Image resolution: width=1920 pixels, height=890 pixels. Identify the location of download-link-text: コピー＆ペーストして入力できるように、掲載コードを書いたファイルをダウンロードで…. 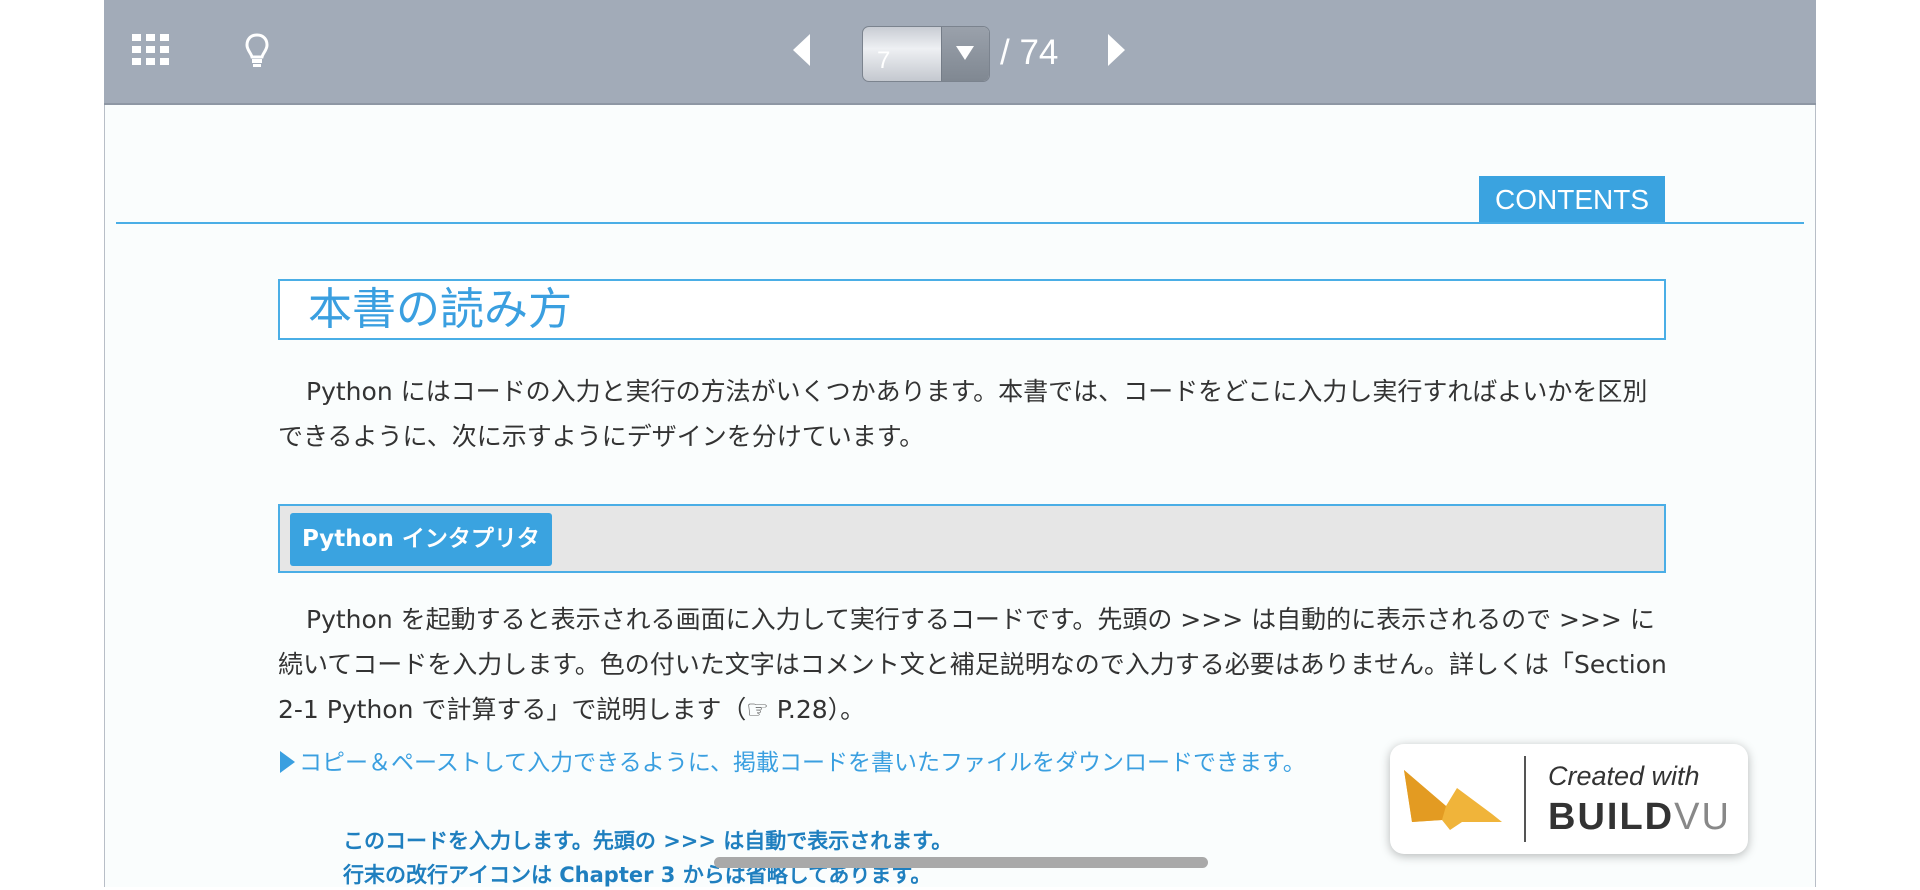
(802, 763).